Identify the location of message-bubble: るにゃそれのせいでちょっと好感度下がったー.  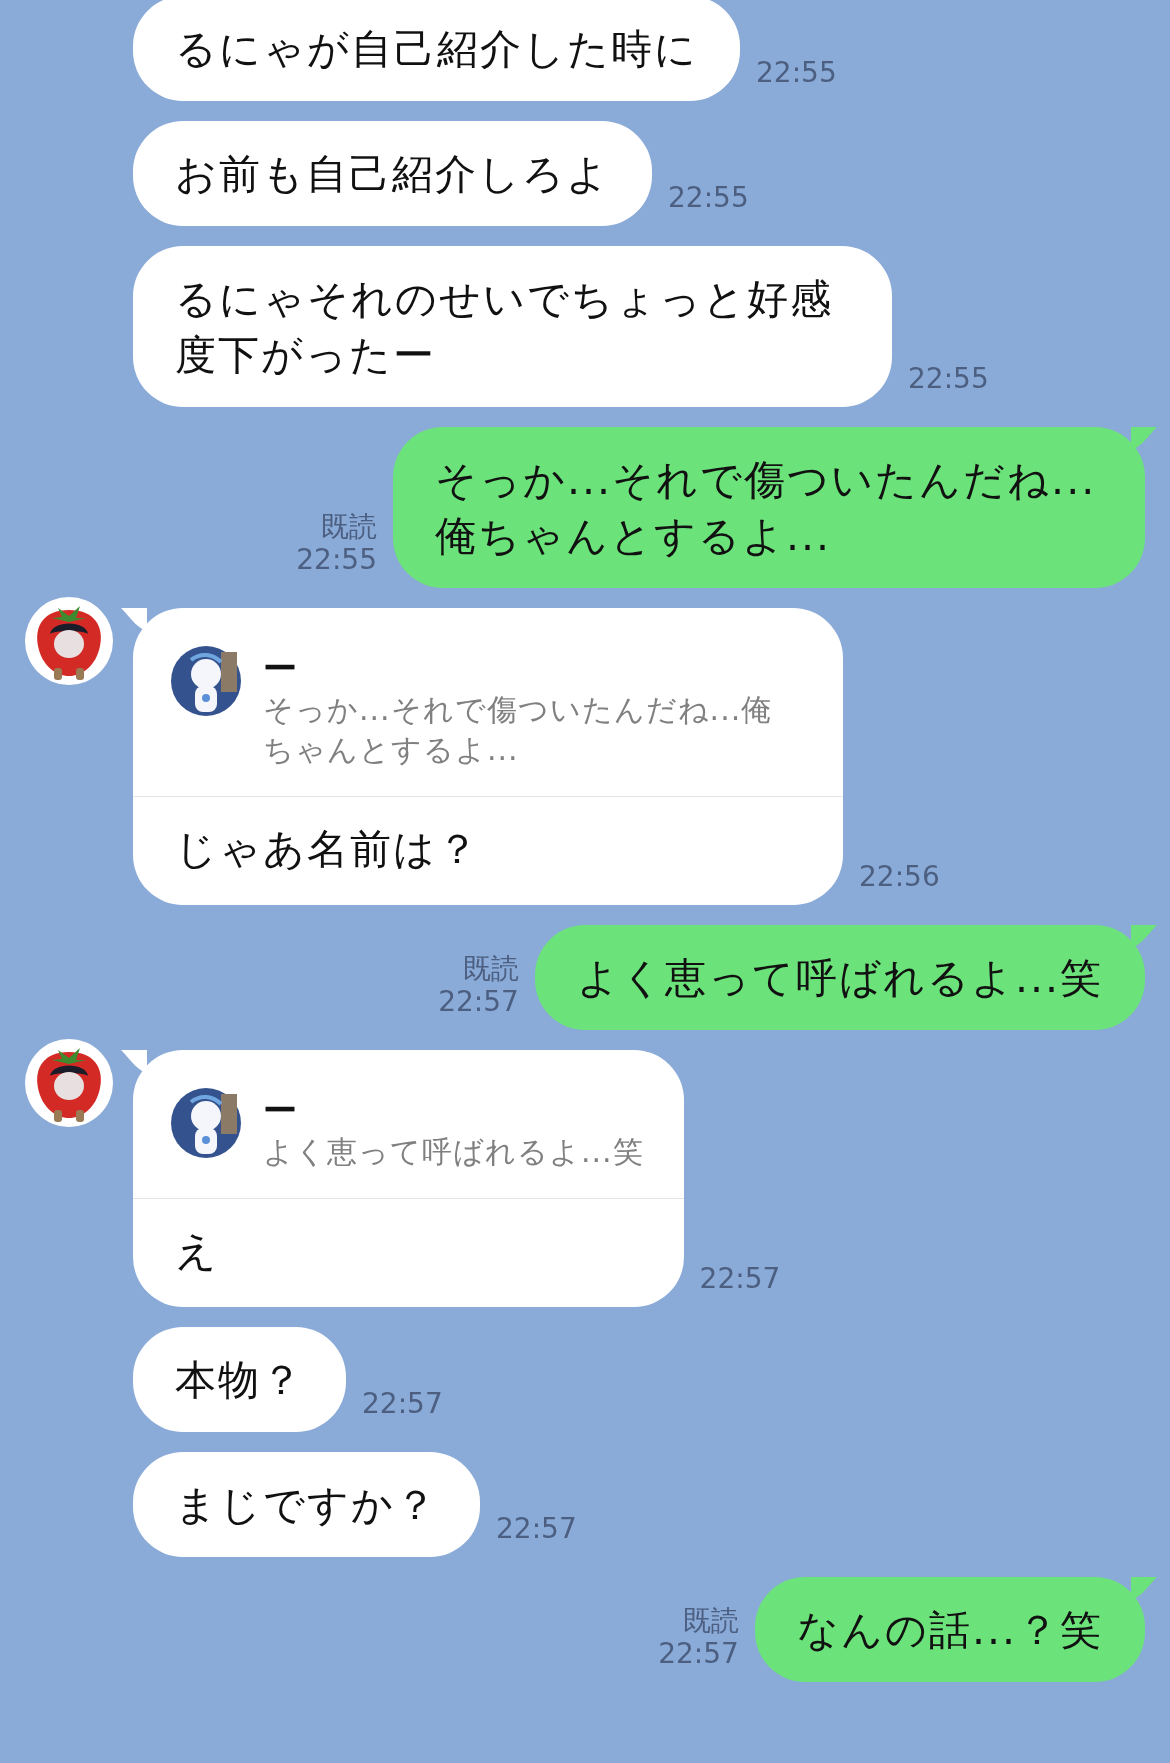
(512, 326).